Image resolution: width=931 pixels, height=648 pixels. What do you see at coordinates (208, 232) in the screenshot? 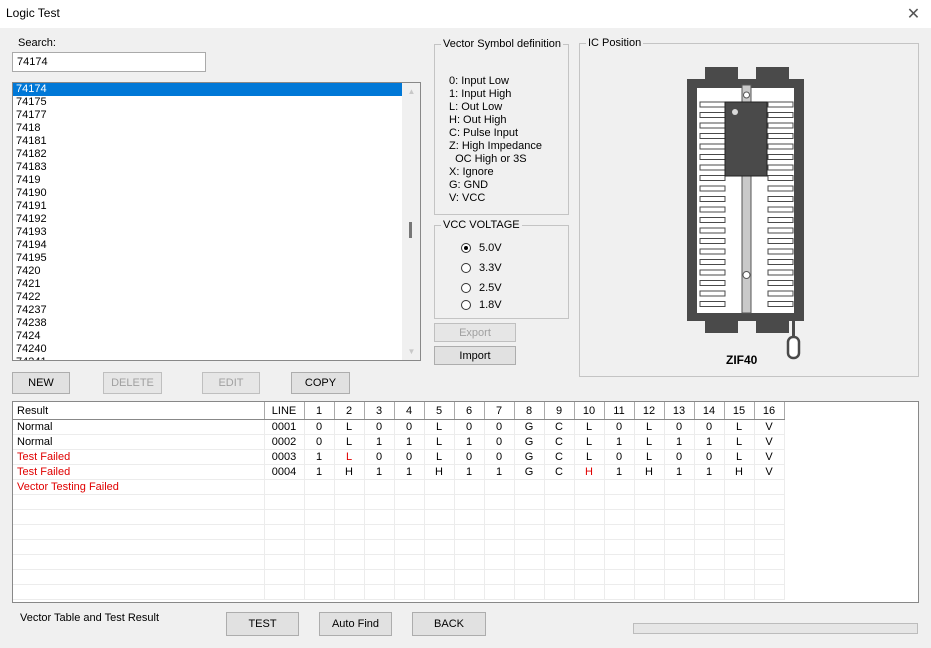
I see `ic-list-item: 74193` at bounding box center [208, 232].